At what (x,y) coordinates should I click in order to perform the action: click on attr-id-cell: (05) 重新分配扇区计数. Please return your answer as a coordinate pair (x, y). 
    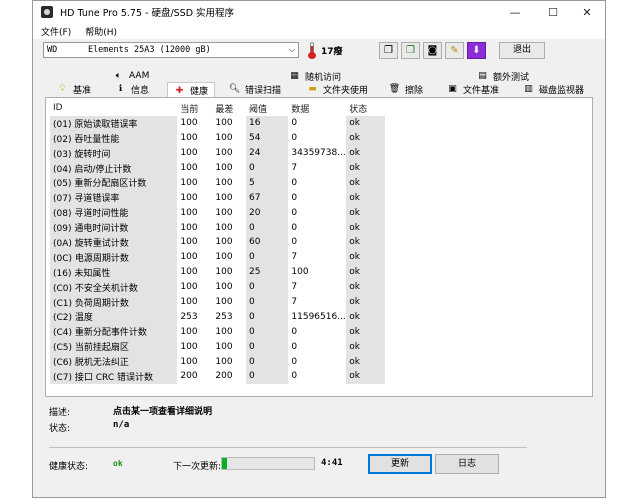
    Looking at the image, I should click on (114, 183).